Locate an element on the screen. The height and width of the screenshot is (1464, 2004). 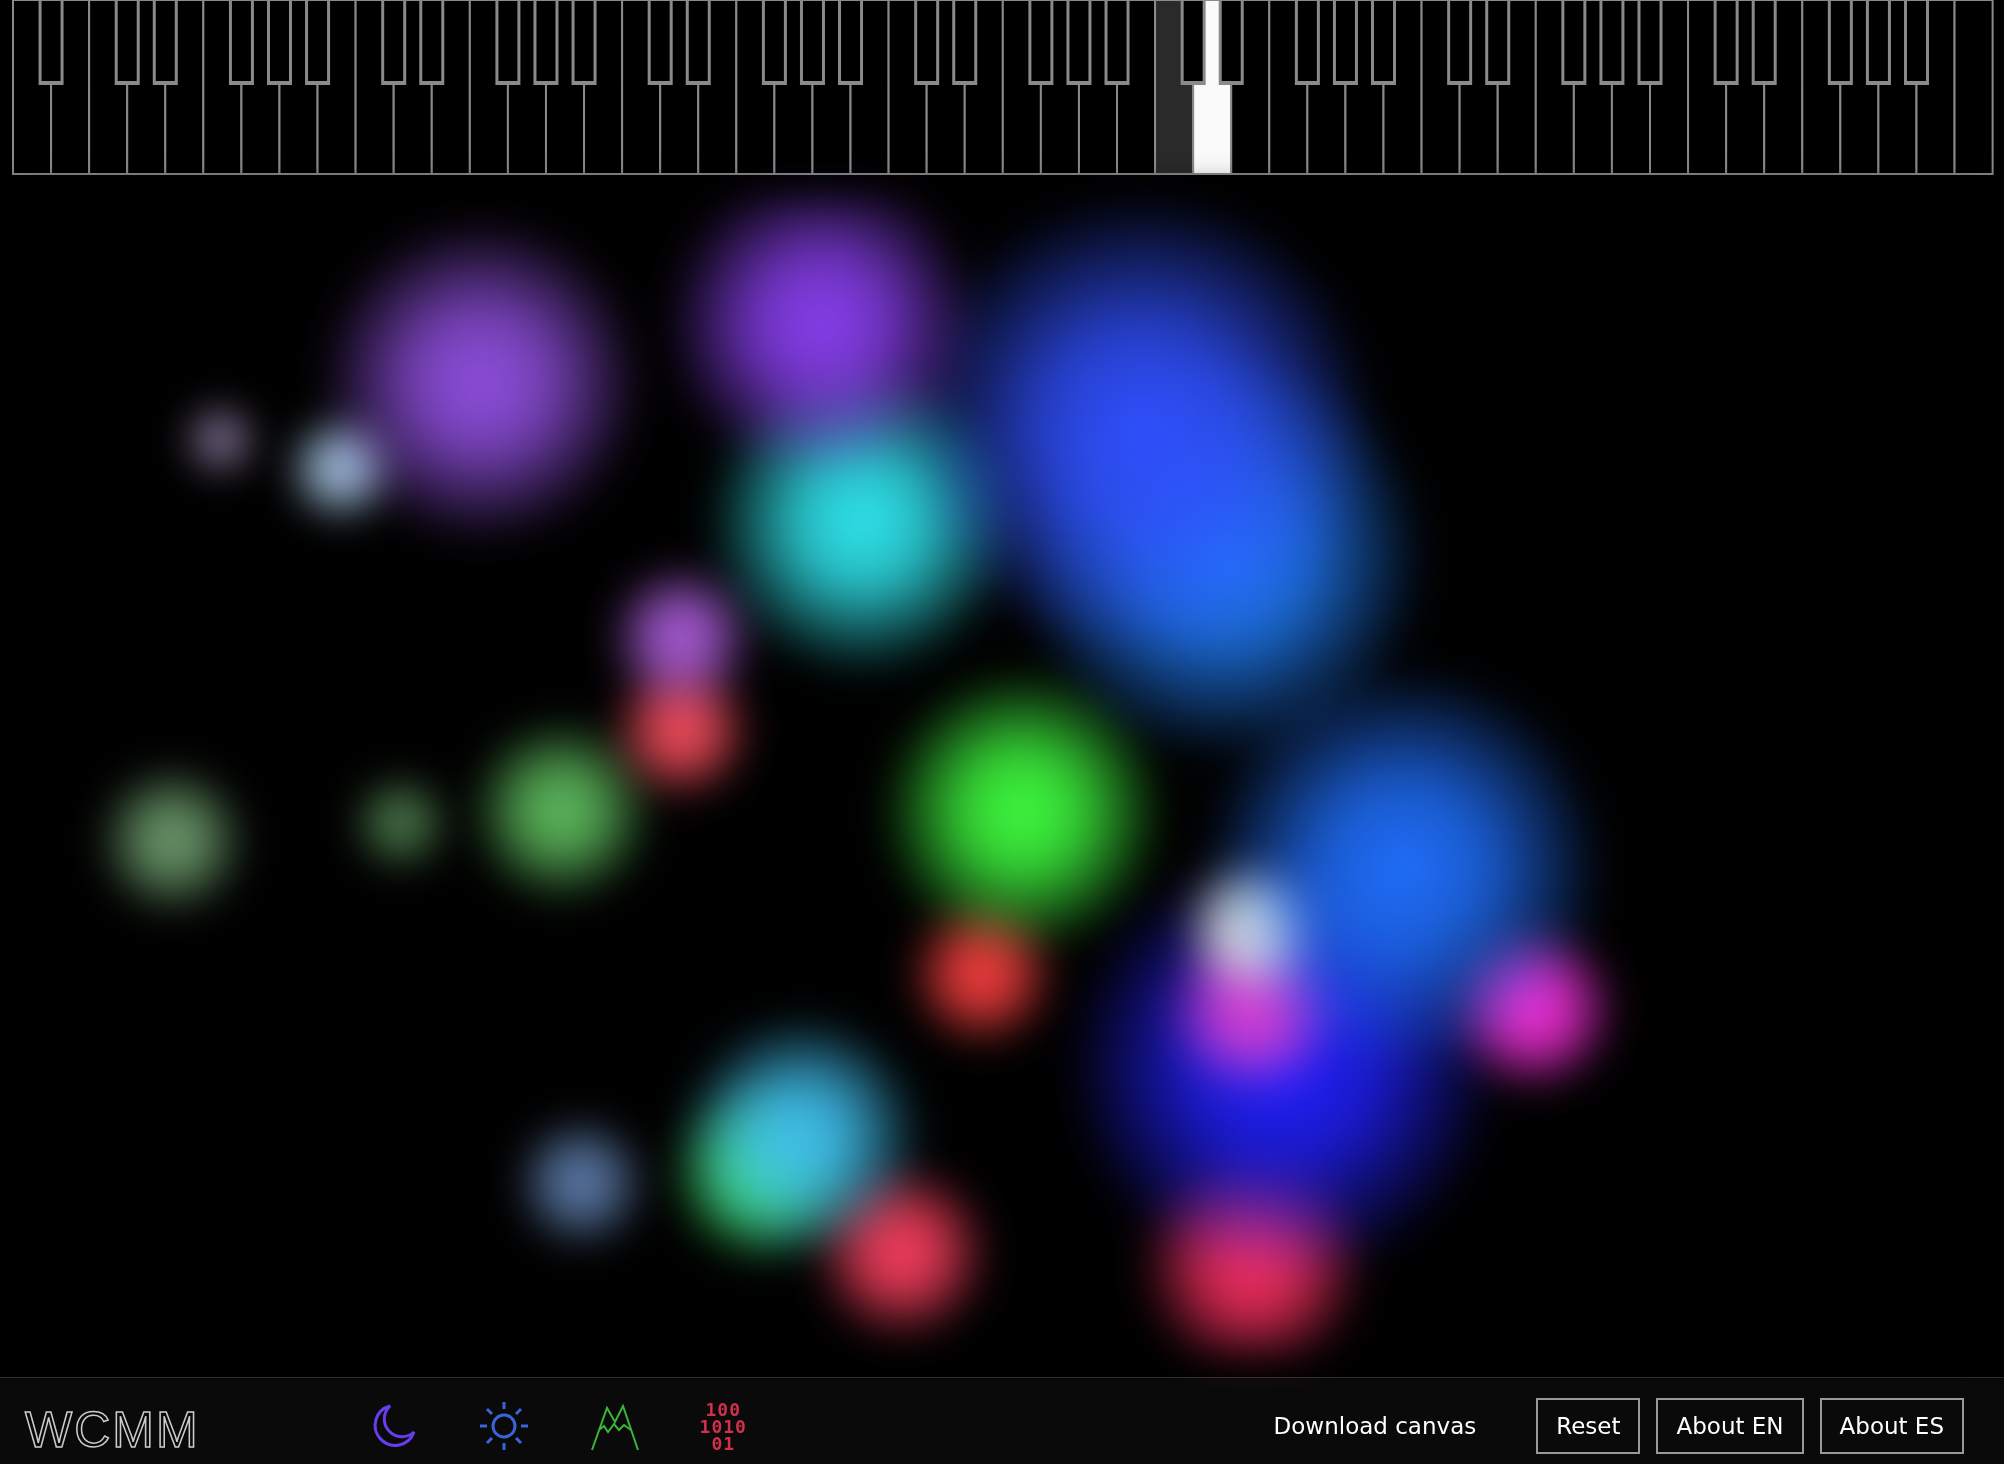
sun-icon is located at coordinates (503, 1426).